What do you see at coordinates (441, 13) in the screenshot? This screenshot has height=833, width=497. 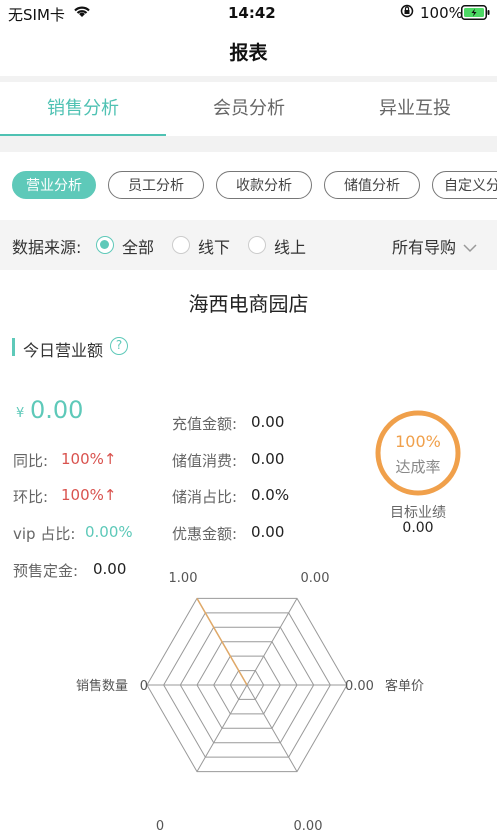 I see `battery-text: 100%` at bounding box center [441, 13].